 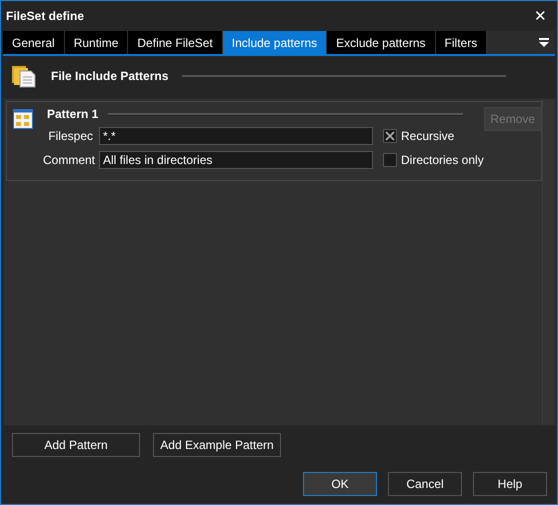 I want to click on window-title: FileSet define, so click(x=45, y=16).